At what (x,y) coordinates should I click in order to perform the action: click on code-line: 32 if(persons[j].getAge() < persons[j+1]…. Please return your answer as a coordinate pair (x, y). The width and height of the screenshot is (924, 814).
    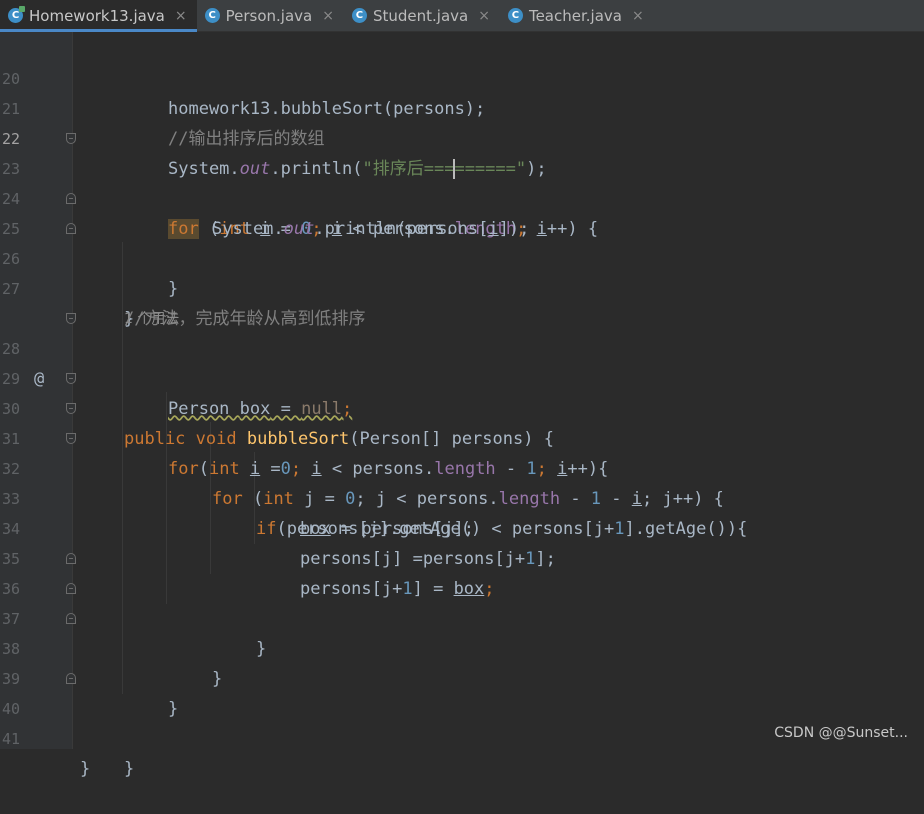
    Looking at the image, I should click on (462, 481).